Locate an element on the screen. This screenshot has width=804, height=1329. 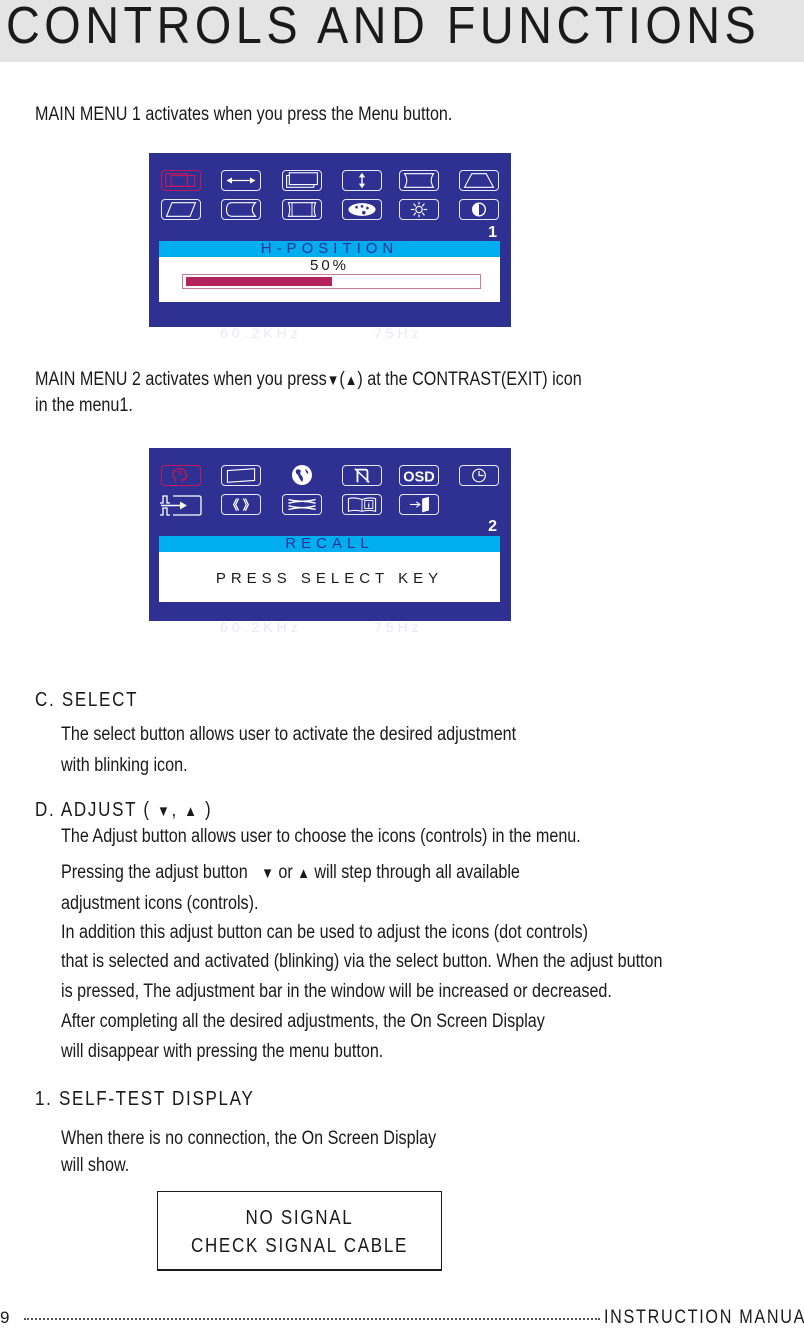
svg-text: OSD is located at coordinates (418, 477).